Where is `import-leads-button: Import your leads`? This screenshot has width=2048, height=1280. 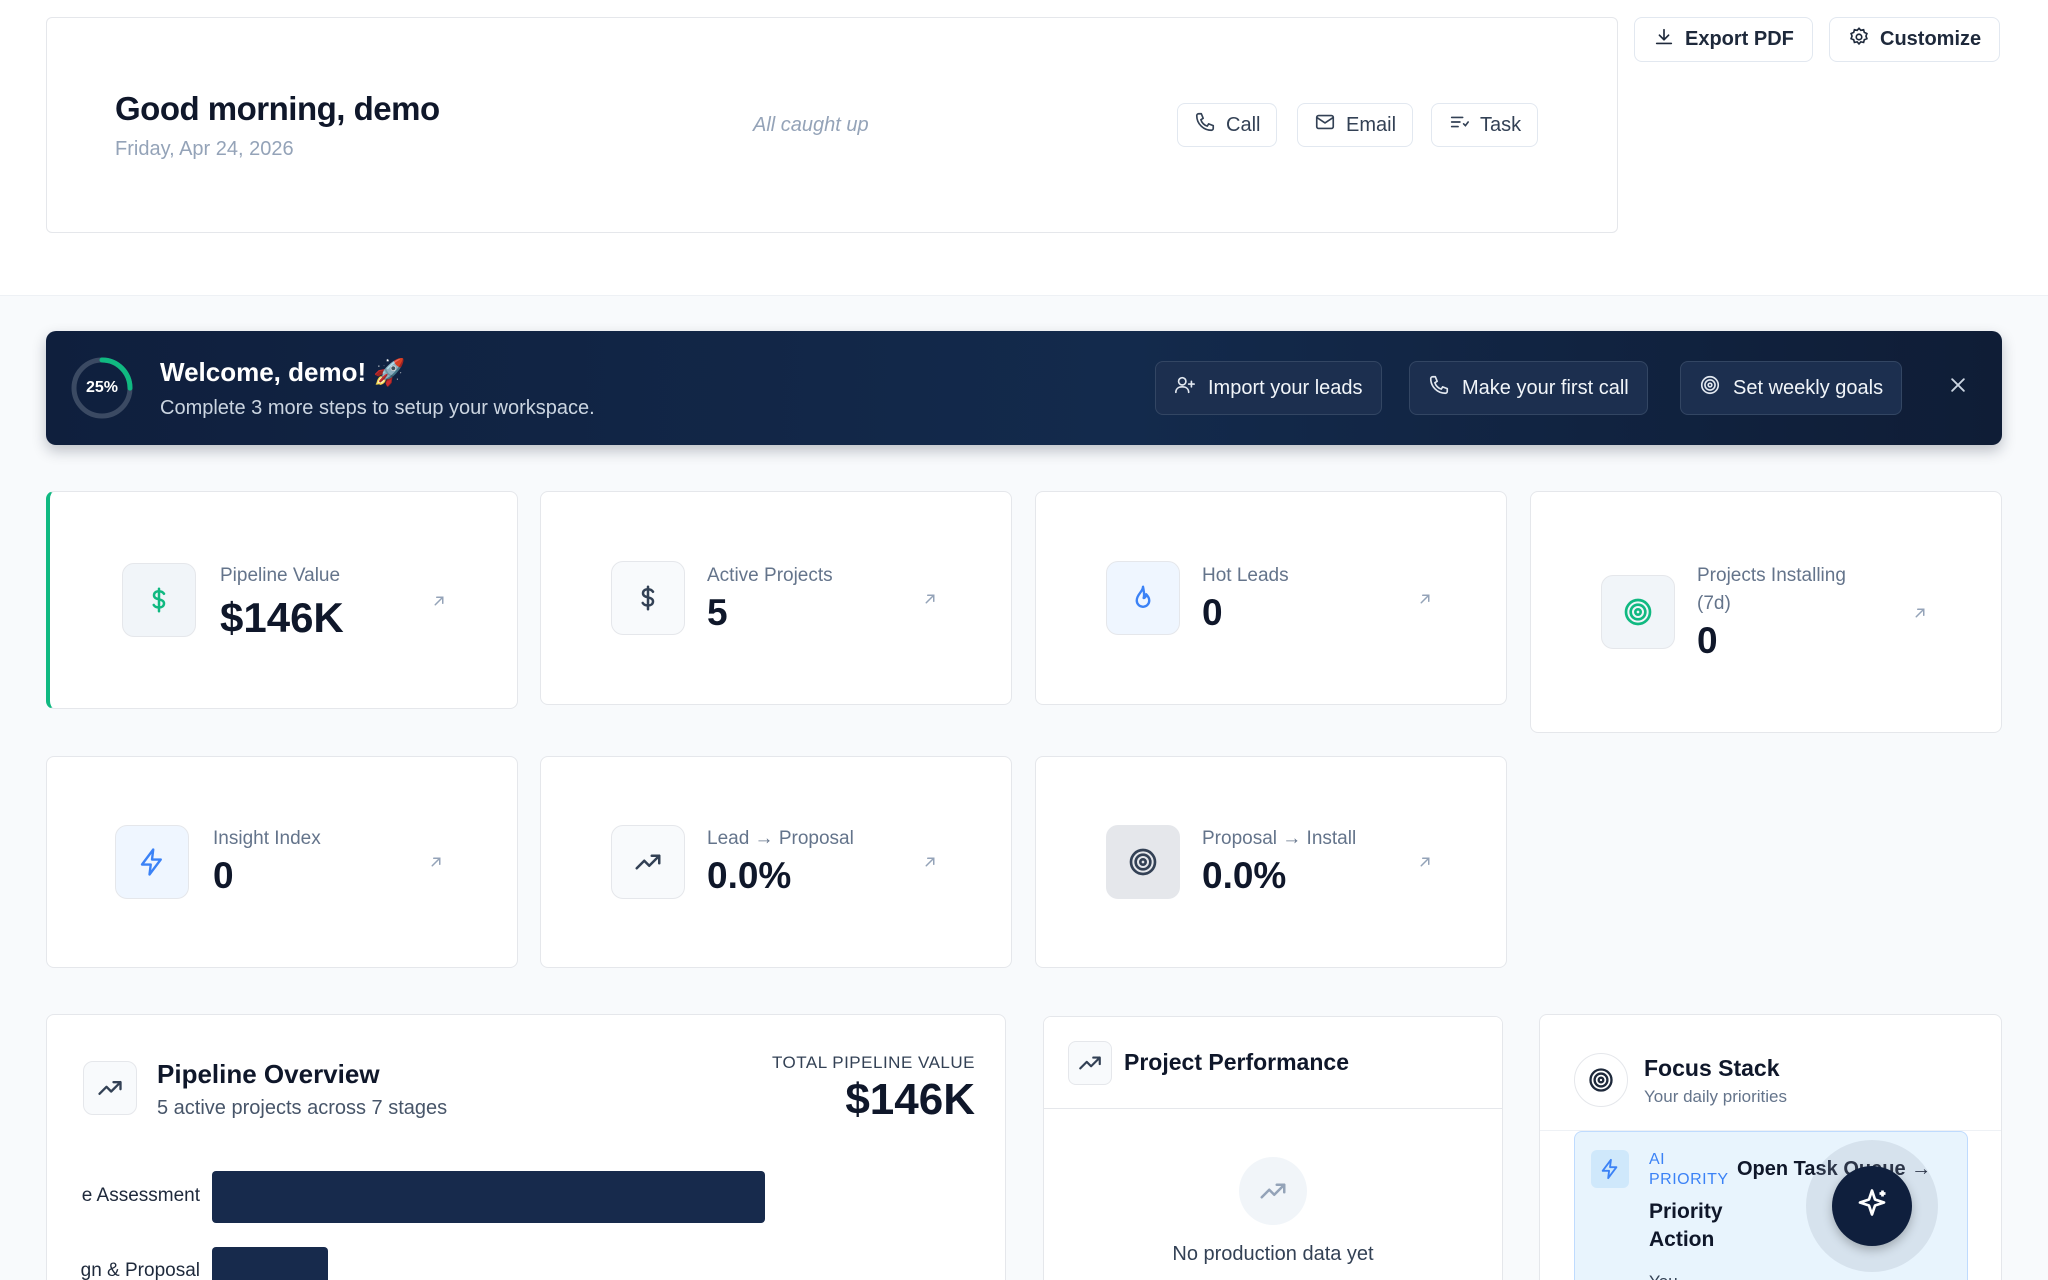 import-leads-button: Import your leads is located at coordinates (1268, 388).